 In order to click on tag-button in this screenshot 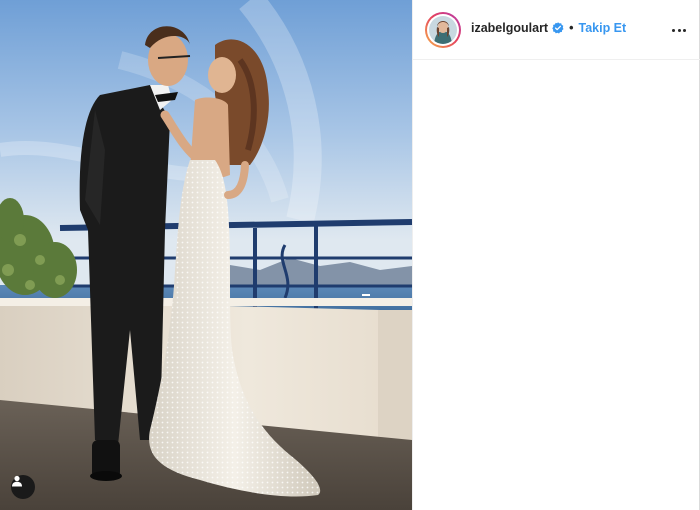, I will do `click(23, 487)`.